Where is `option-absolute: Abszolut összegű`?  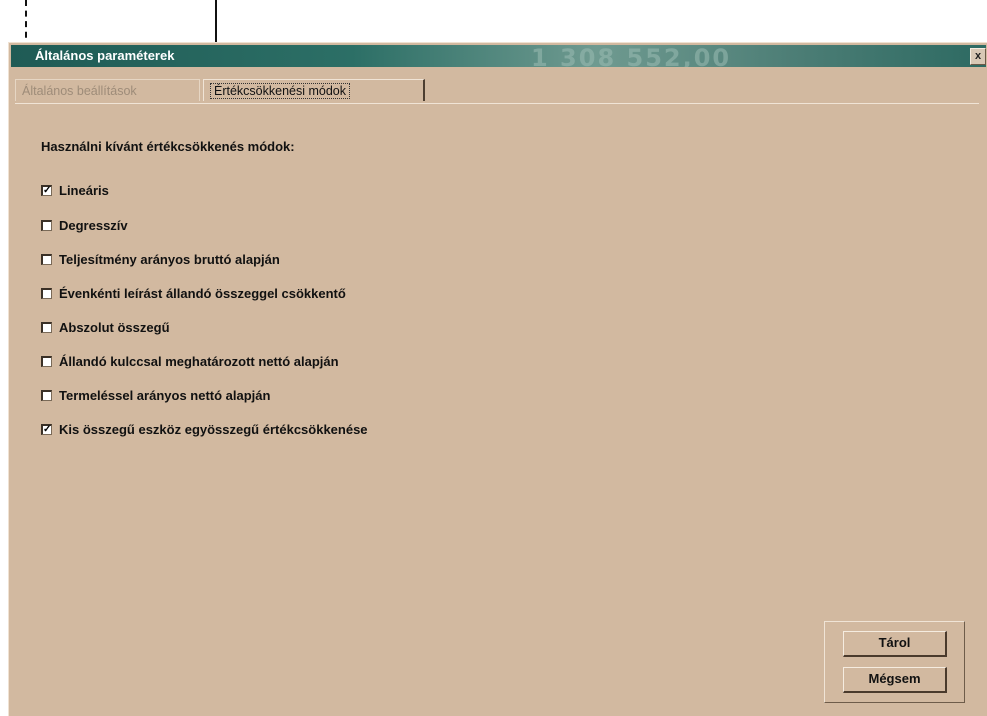
option-absolute: Abszolut összegű is located at coordinates (105, 327).